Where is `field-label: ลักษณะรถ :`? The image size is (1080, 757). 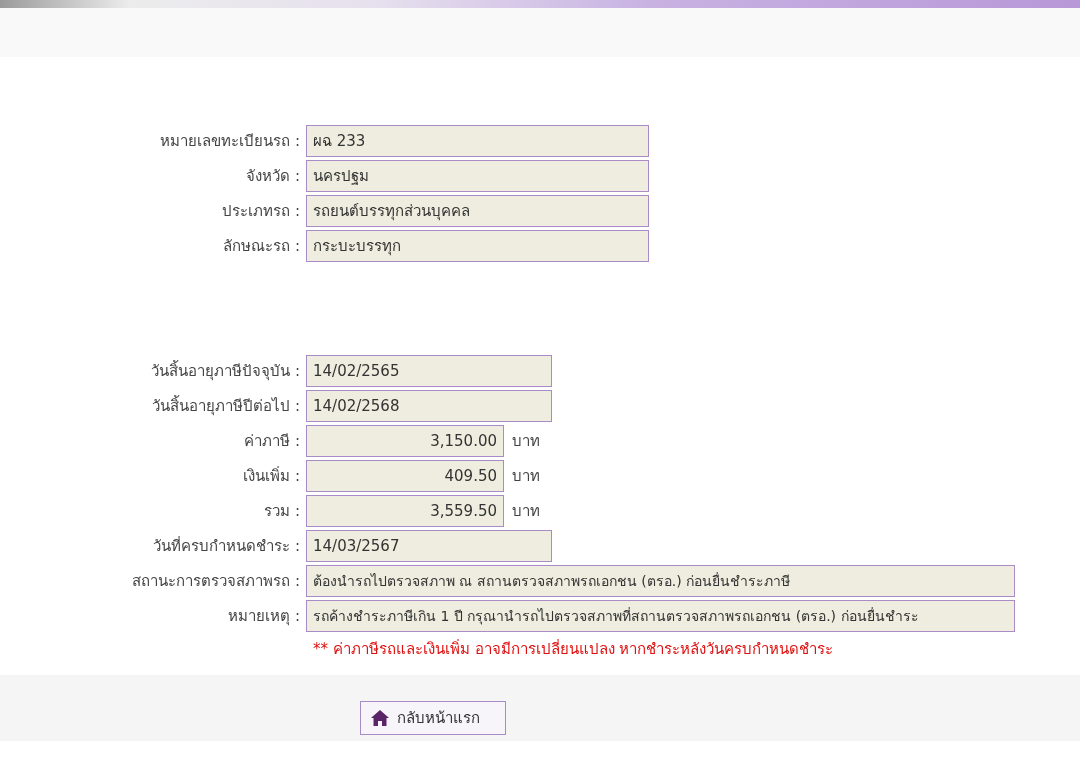 field-label: ลักษณะรถ : is located at coordinates (261, 246).